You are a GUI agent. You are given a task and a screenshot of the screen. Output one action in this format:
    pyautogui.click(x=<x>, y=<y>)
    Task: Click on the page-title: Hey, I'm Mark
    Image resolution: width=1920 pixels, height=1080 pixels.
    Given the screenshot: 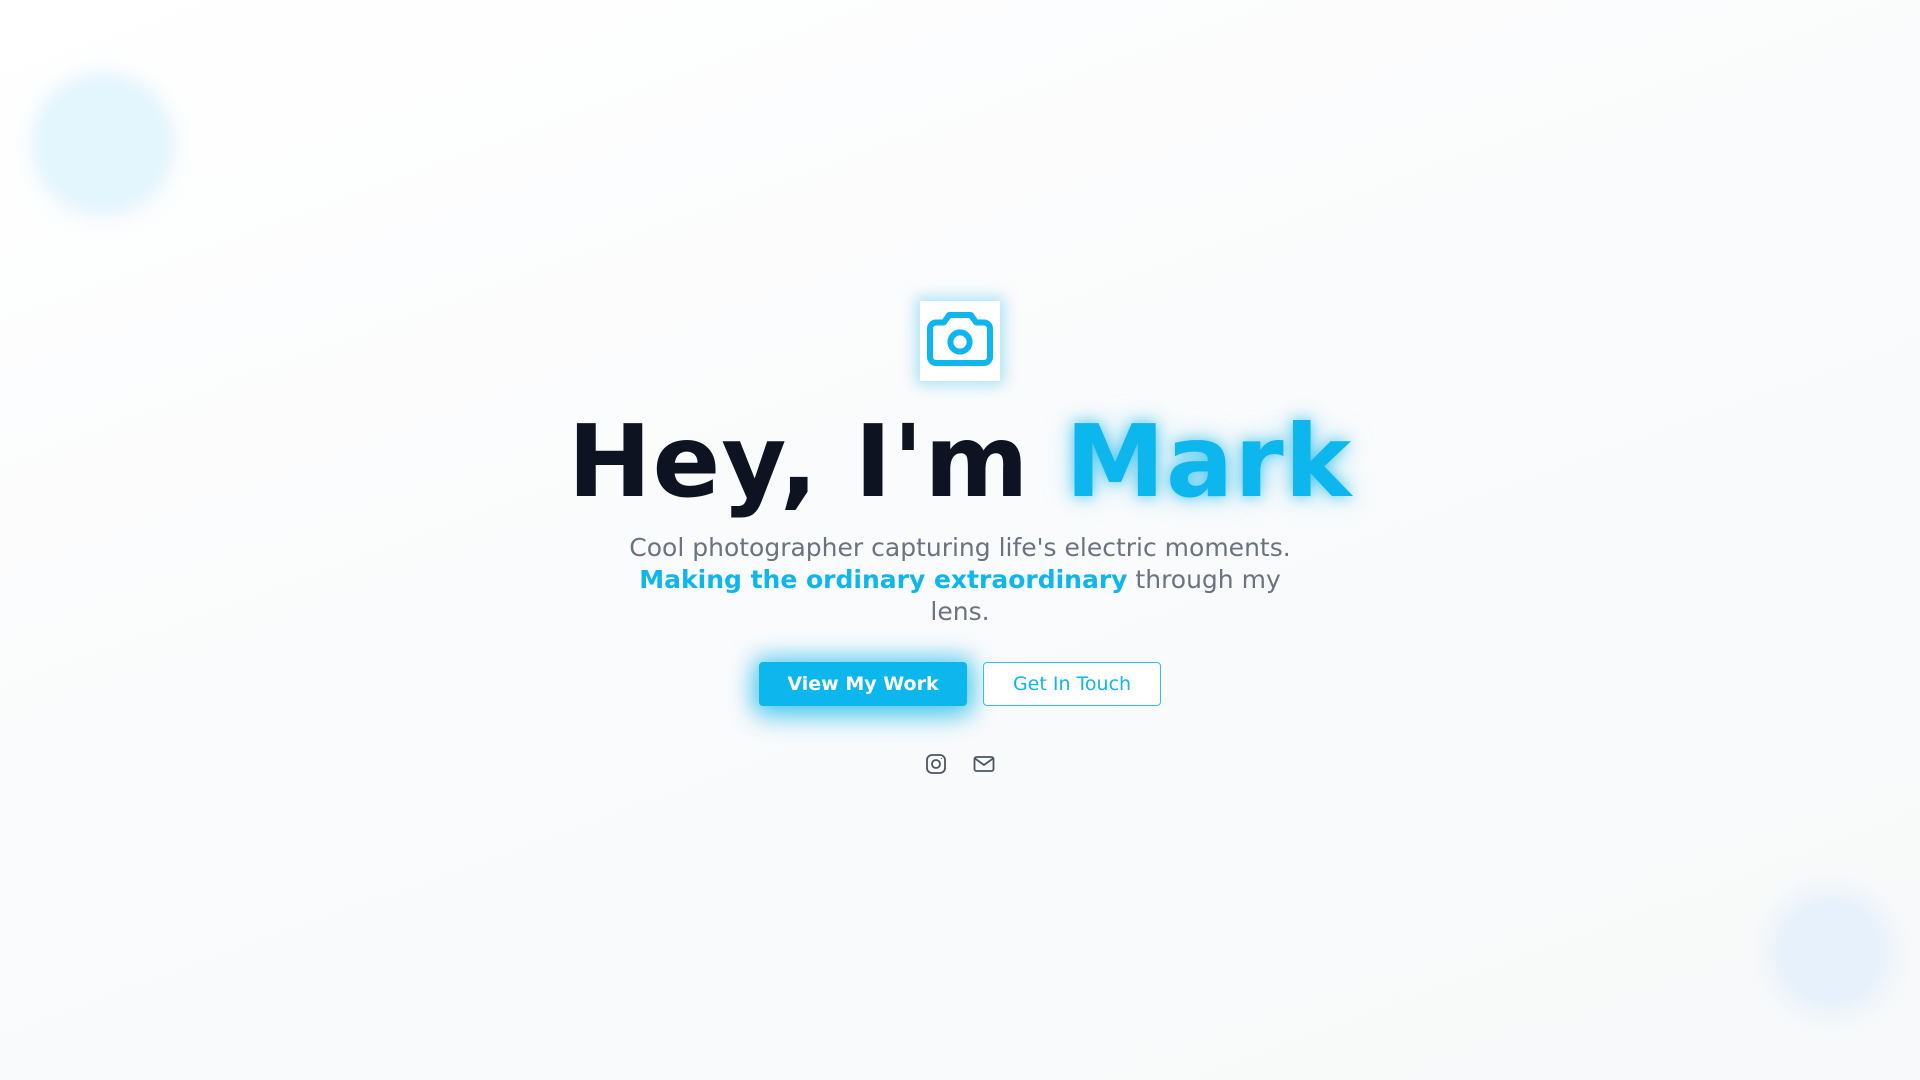 What is the action you would take?
    pyautogui.click(x=960, y=462)
    